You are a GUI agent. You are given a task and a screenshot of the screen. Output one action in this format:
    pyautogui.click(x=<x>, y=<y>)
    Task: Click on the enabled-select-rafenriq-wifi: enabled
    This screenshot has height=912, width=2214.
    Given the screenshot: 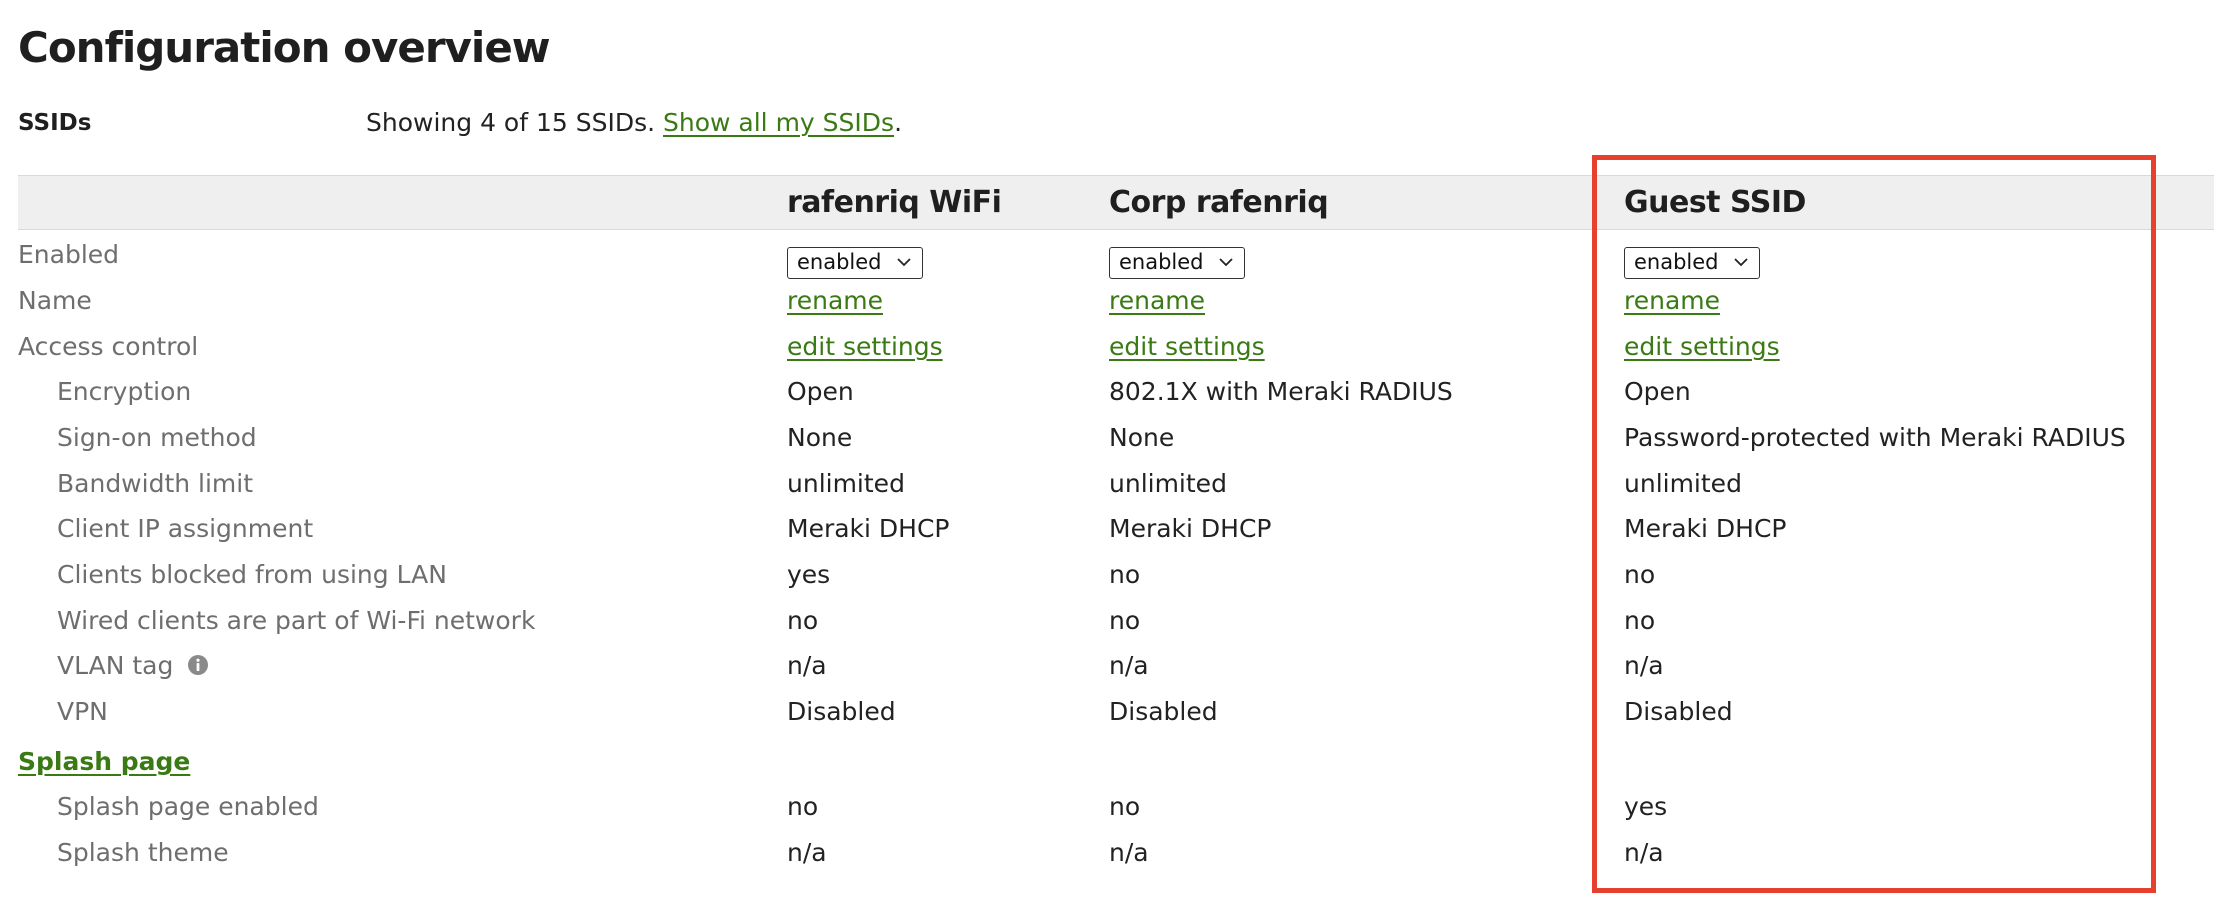 What is the action you would take?
    pyautogui.click(x=855, y=263)
    